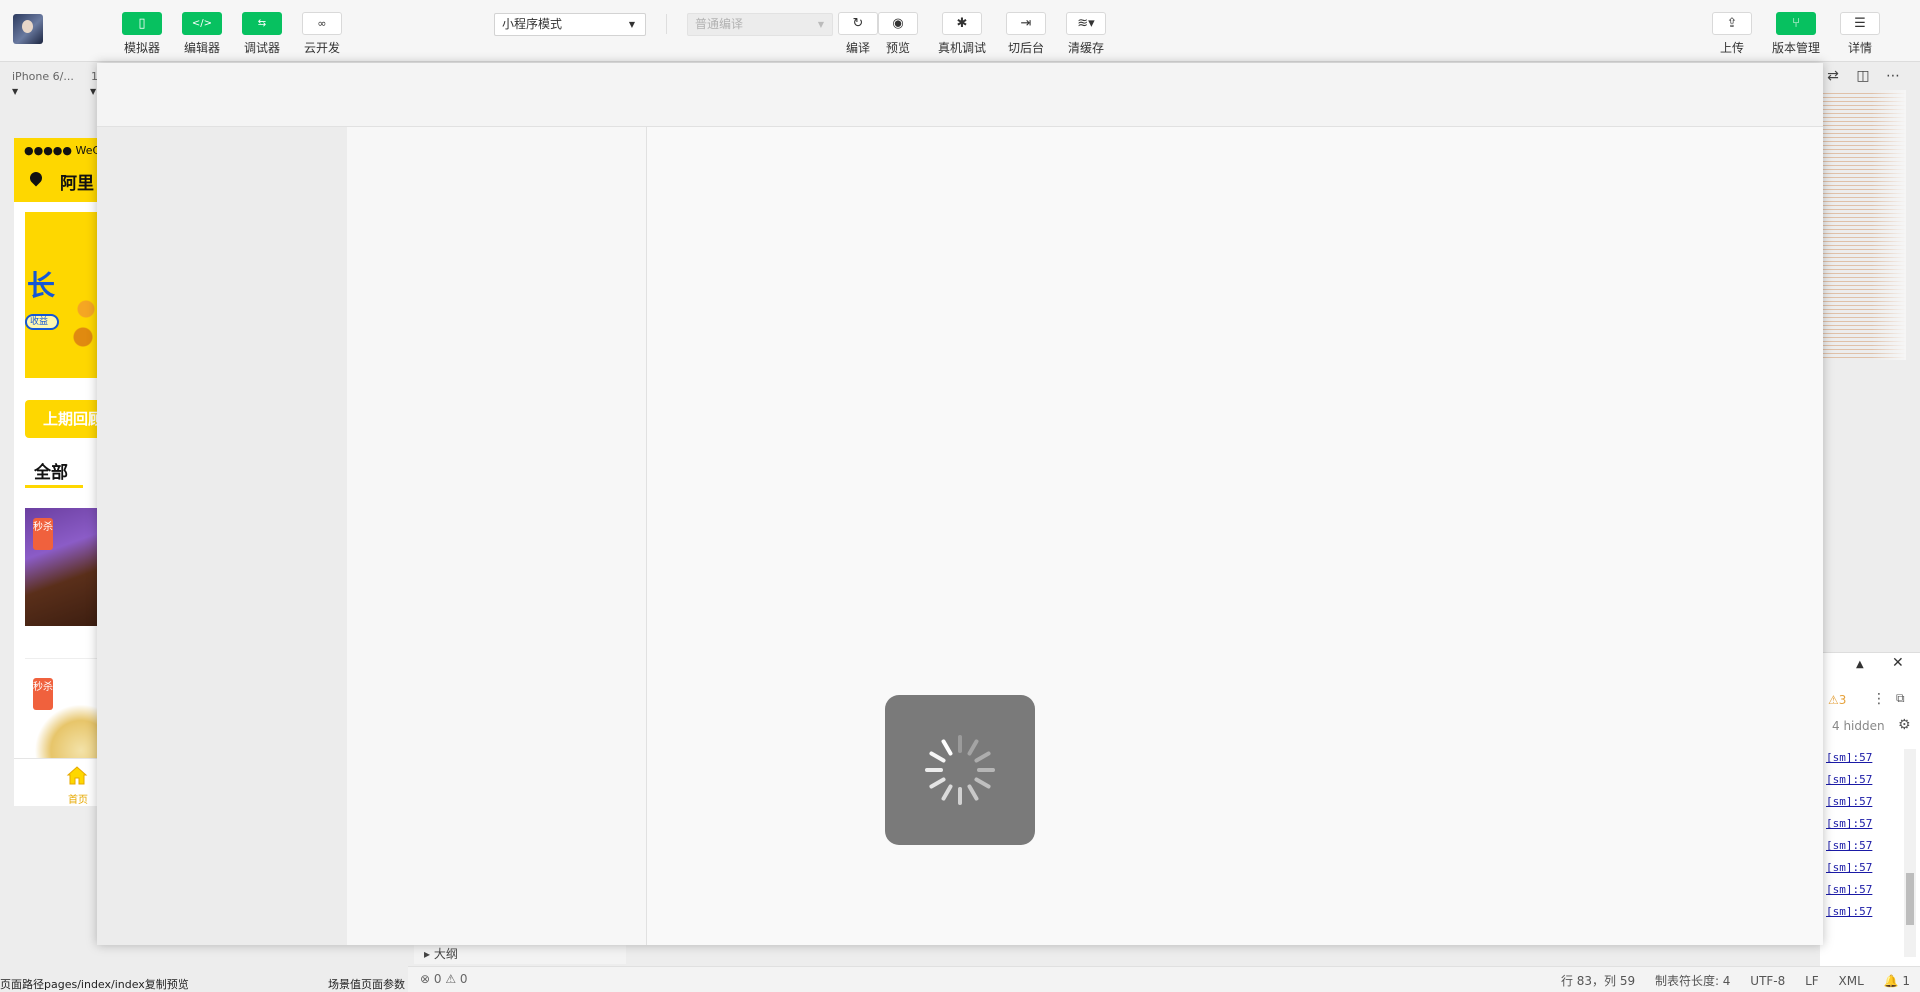 The height and width of the screenshot is (992, 1920). What do you see at coordinates (1795, 48) in the screenshot?
I see `version-management-label: 版本管理` at bounding box center [1795, 48].